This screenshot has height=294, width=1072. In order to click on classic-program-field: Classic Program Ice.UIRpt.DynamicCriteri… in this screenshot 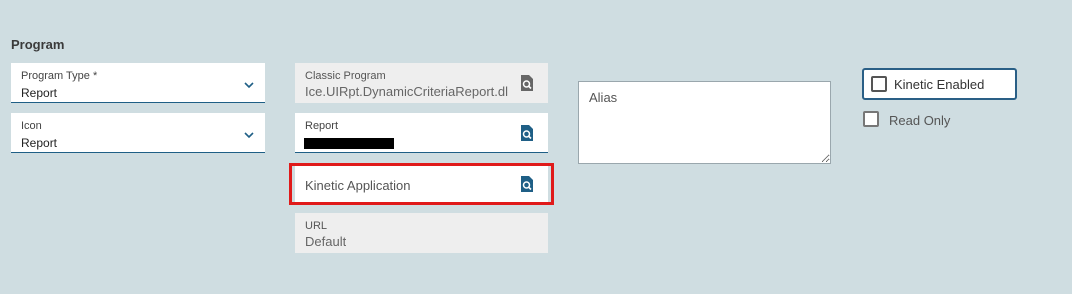, I will do `click(421, 83)`.